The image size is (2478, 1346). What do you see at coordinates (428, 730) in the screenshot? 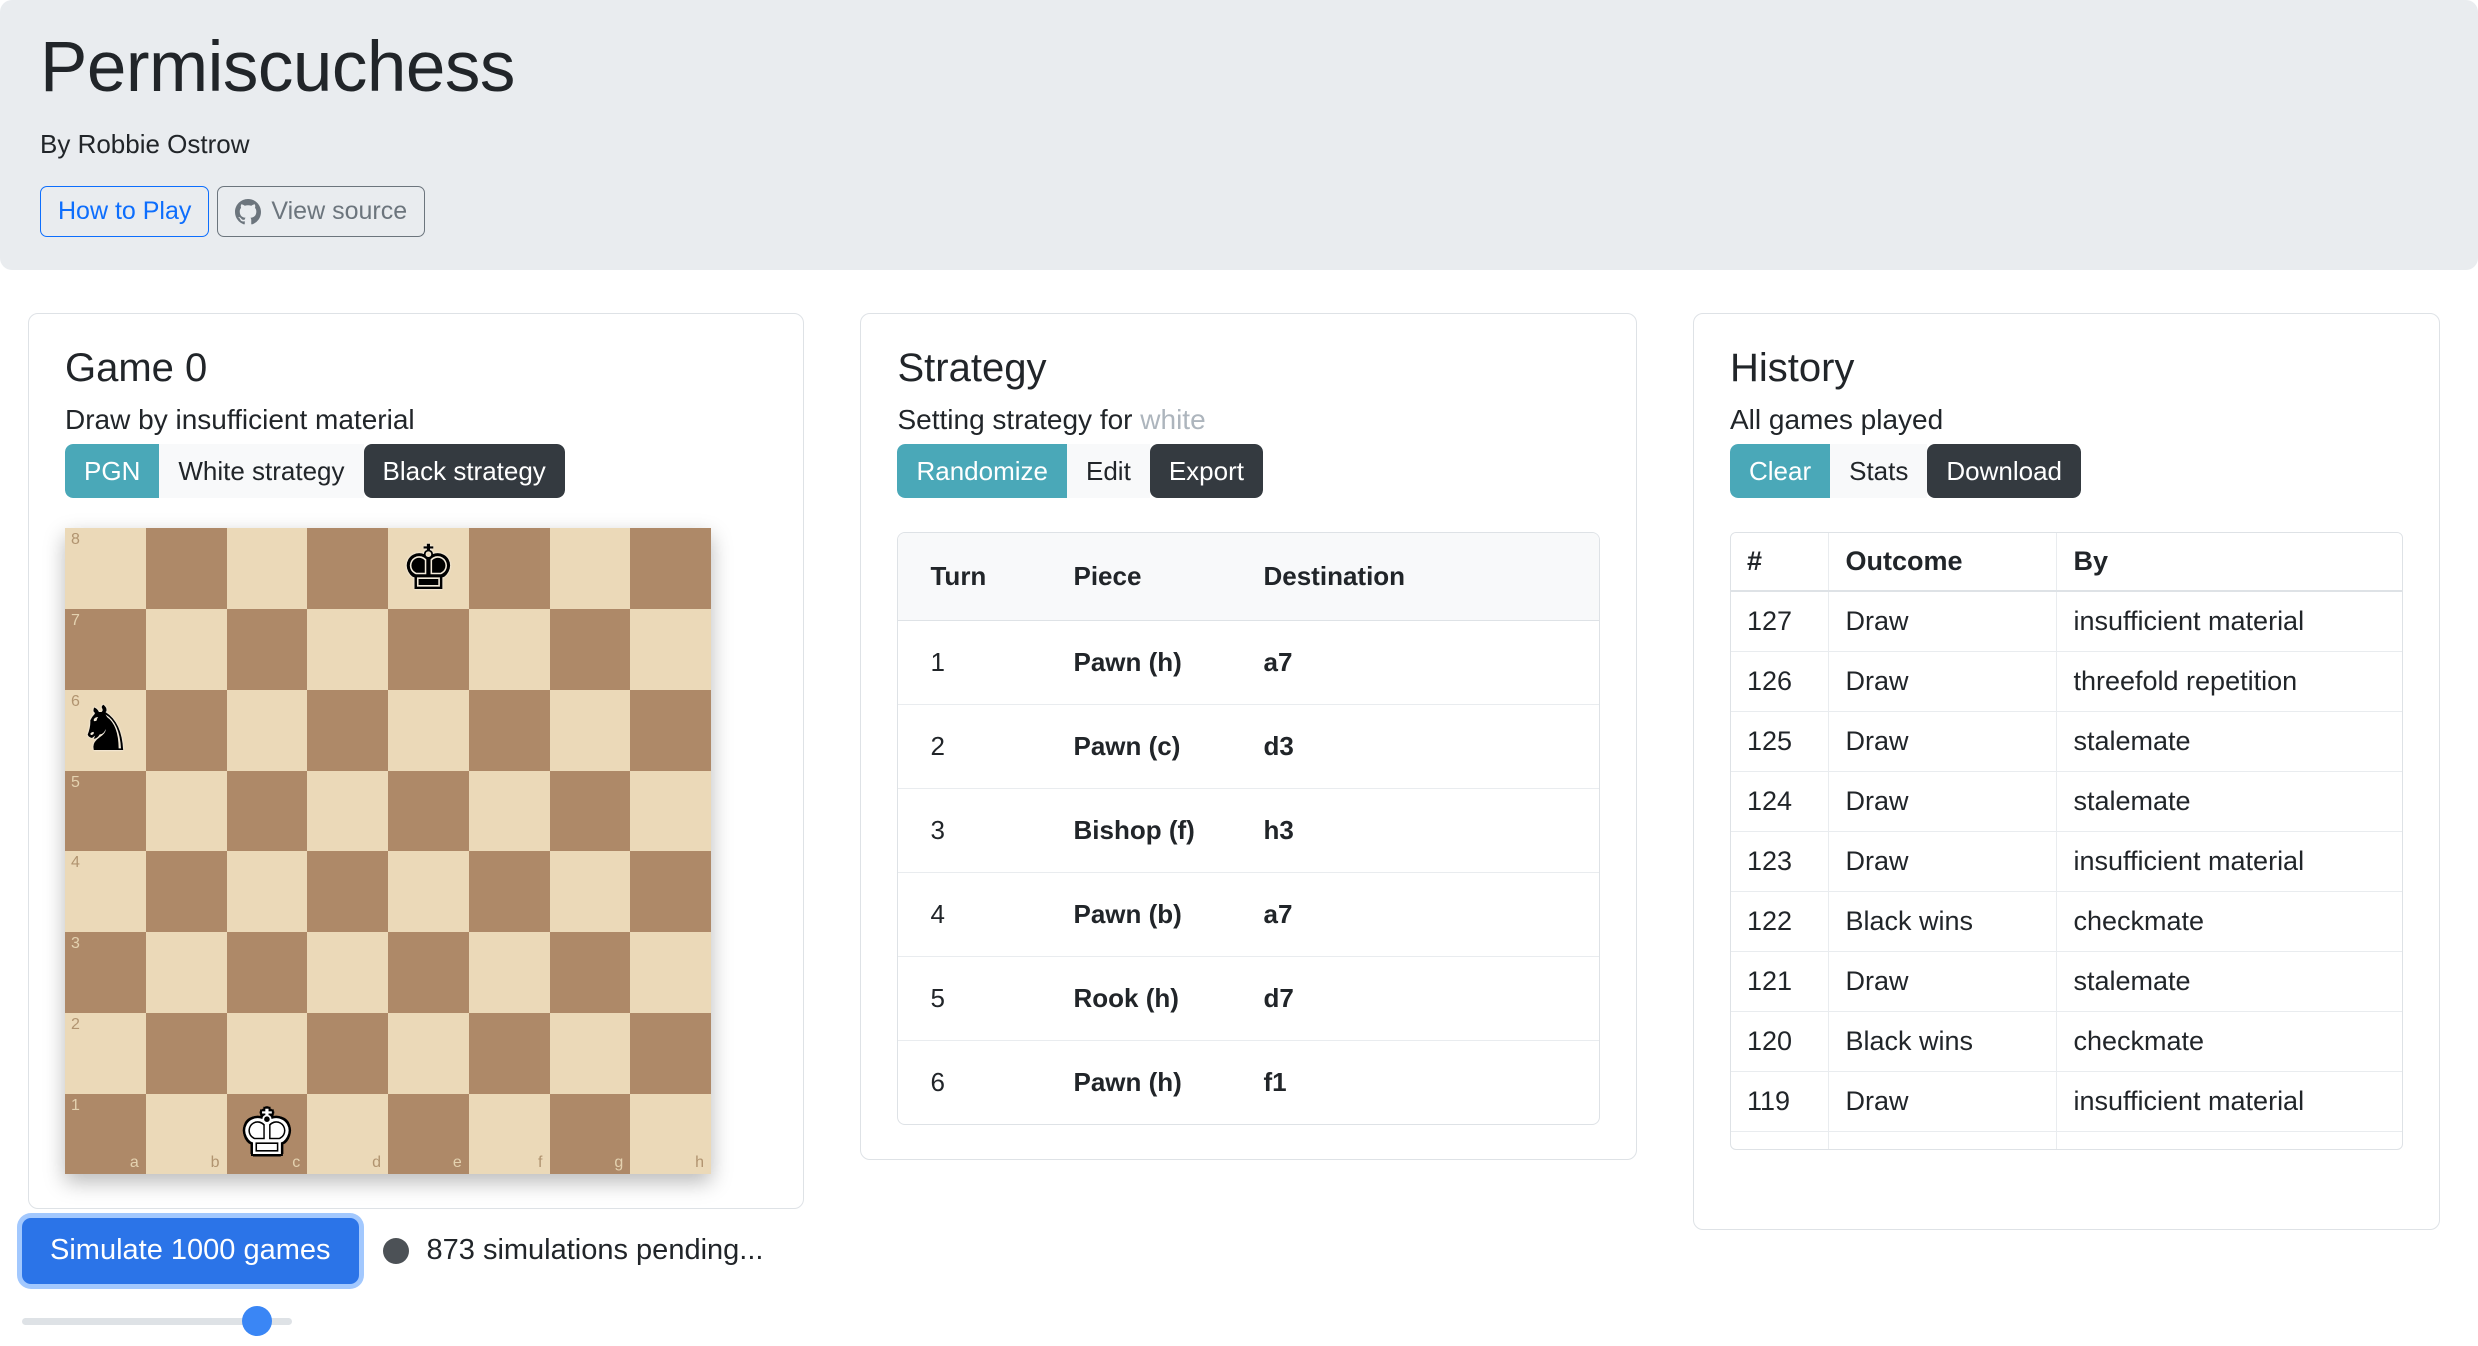
I see `board-square-e6` at bounding box center [428, 730].